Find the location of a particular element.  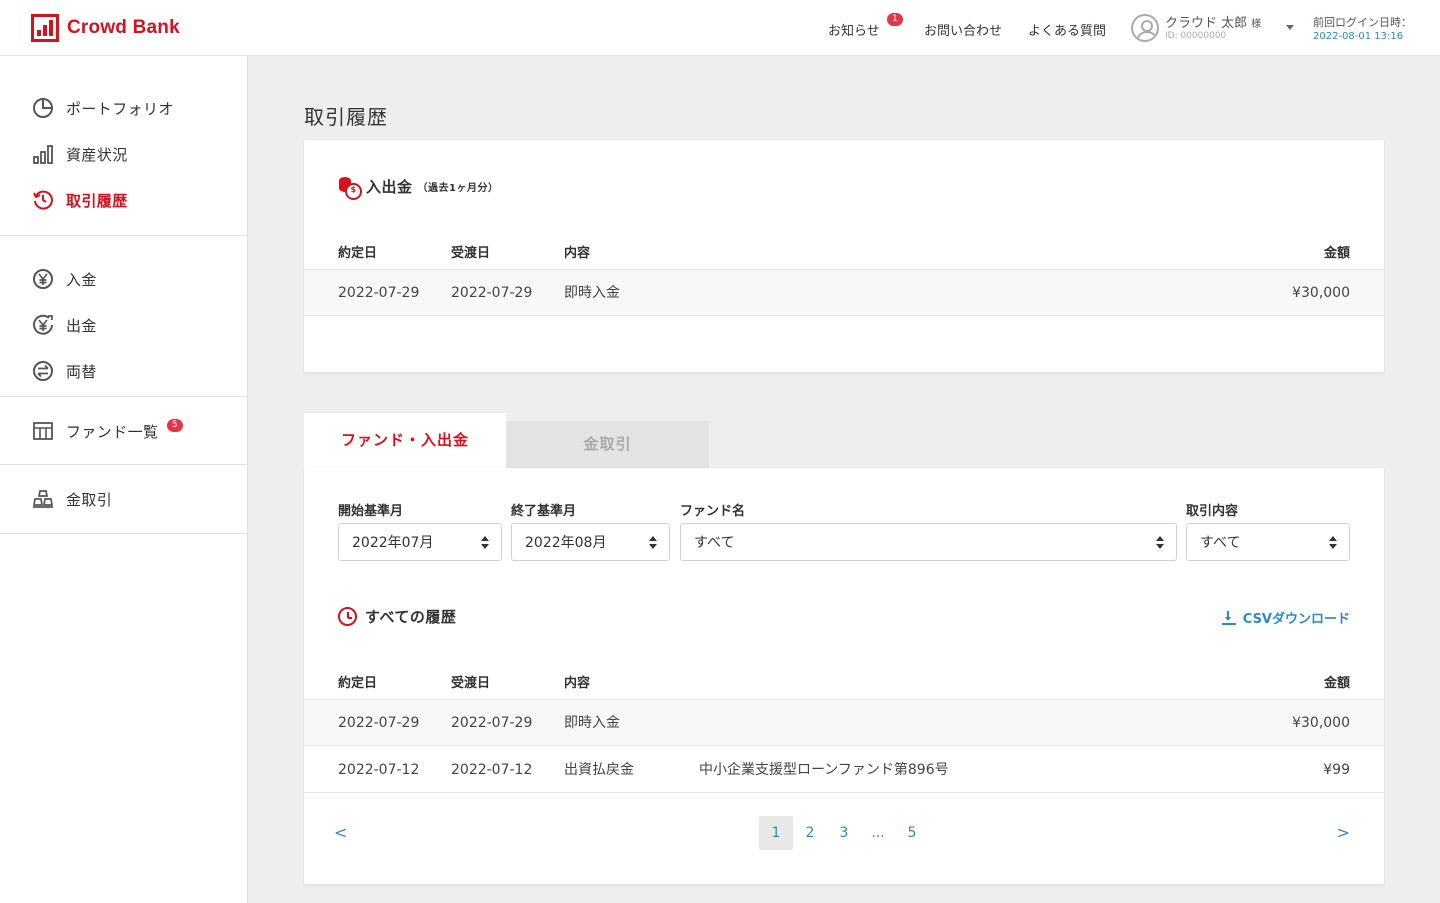

sidebar-item-history: 取引履歴 is located at coordinates (123, 200).